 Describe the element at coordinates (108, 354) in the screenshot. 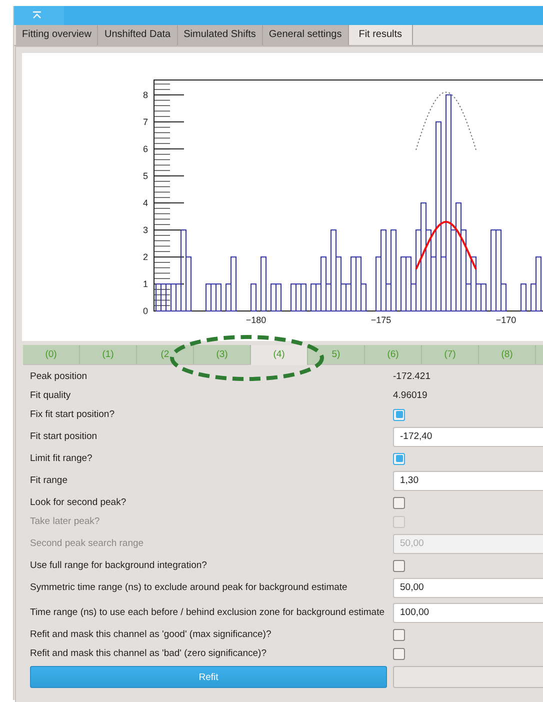

I see `channel-tab: (1)` at that location.